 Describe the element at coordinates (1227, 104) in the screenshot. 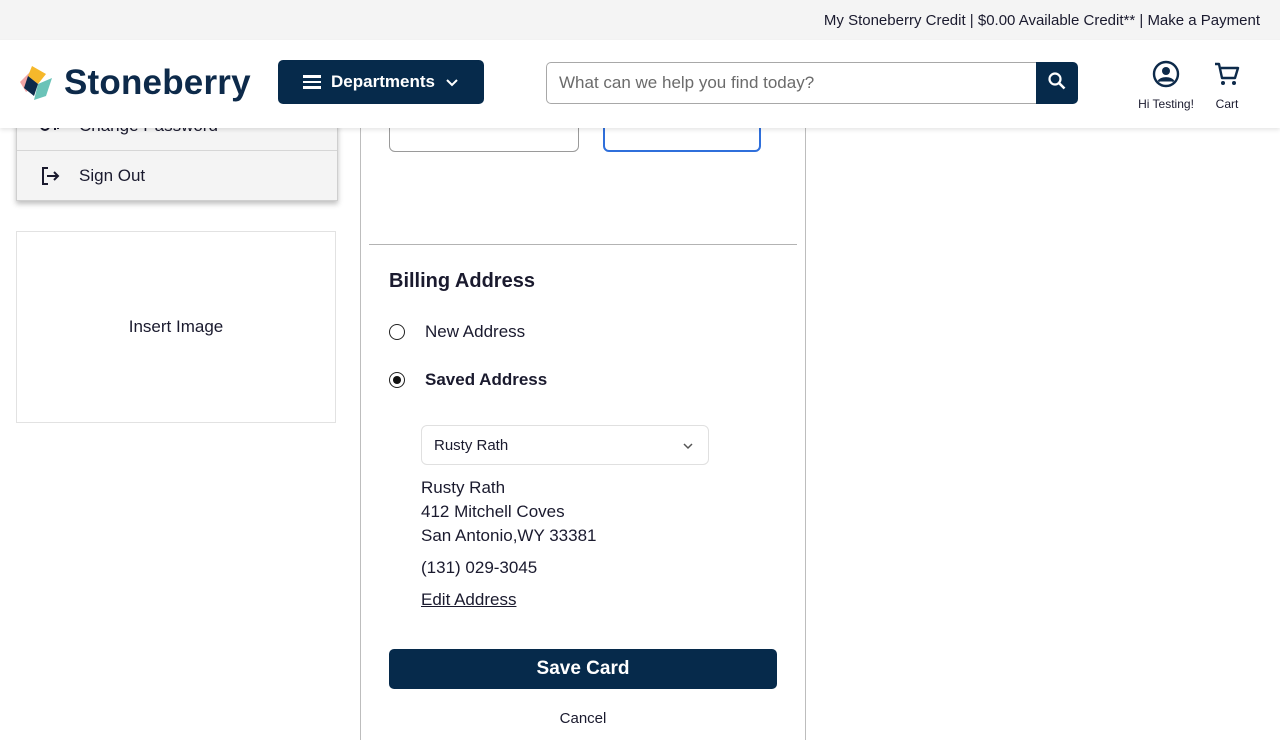

I see `cart-label: Cart` at that location.